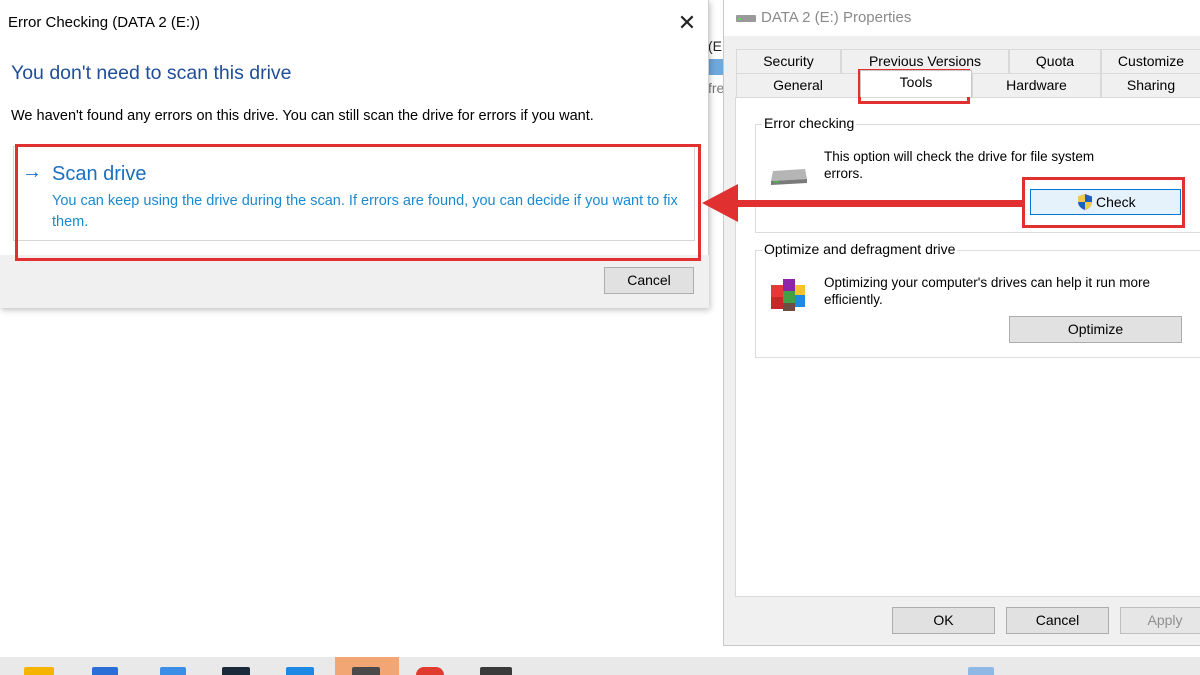  Describe the element at coordinates (151, 73) in the screenshot. I see `error-dialog-heading: You don't need to scan this drive` at that location.